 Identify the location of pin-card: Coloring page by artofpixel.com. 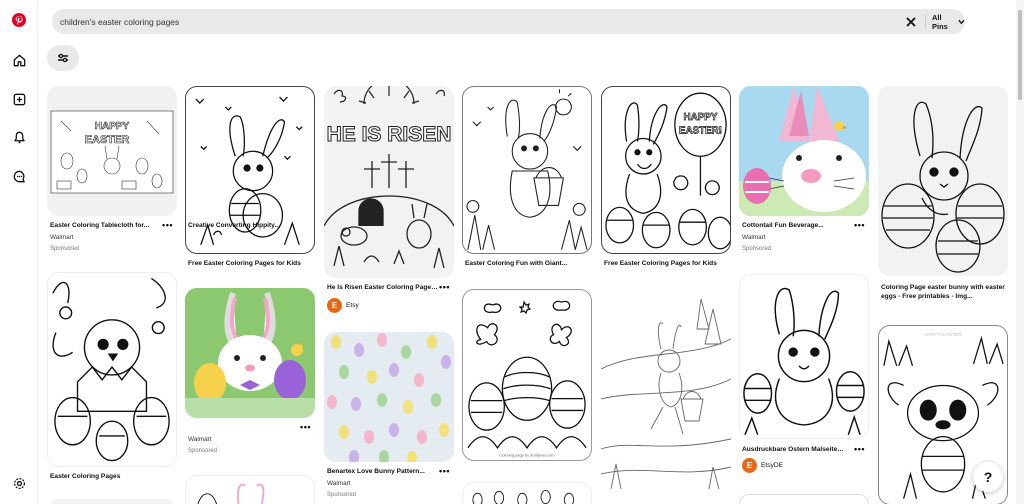
(527, 375).